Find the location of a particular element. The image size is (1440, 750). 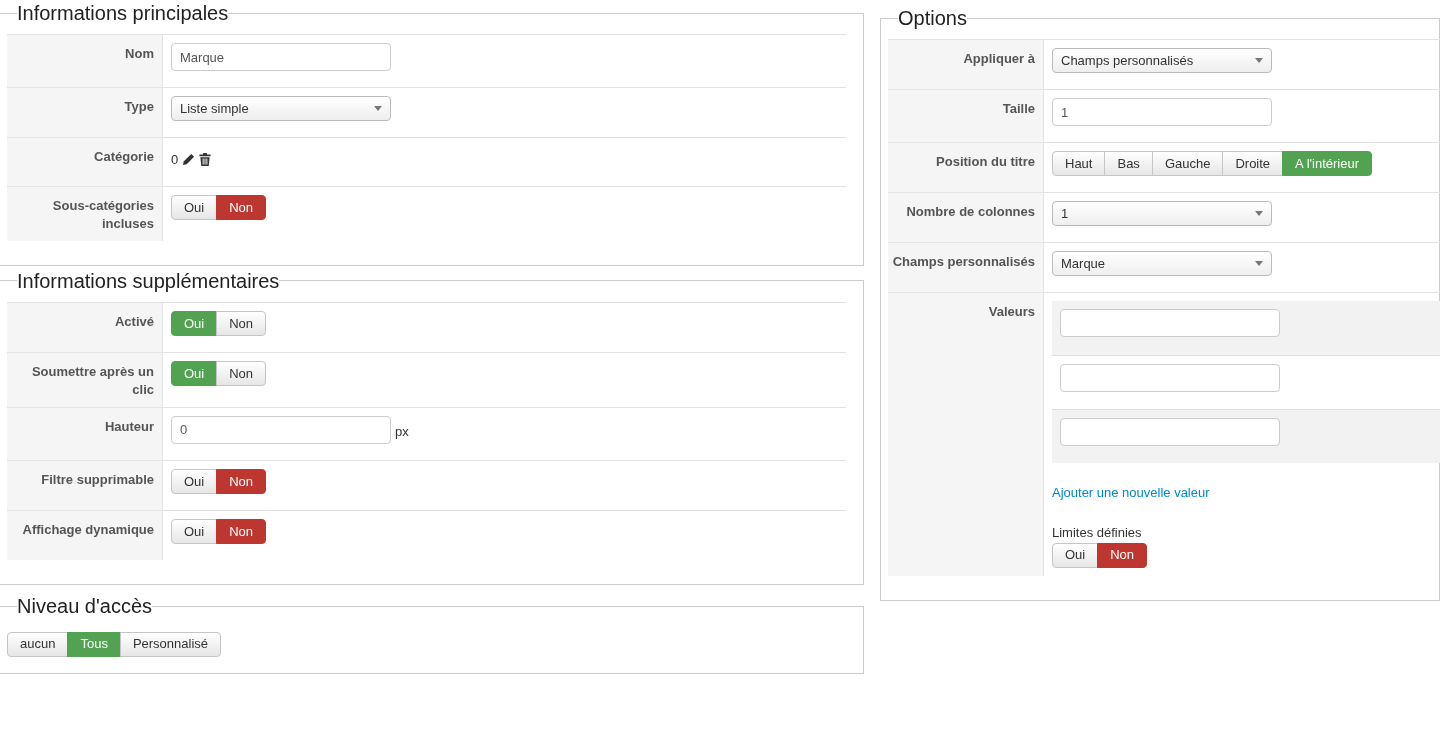

toggle-option: Personnalisé is located at coordinates (170, 644).